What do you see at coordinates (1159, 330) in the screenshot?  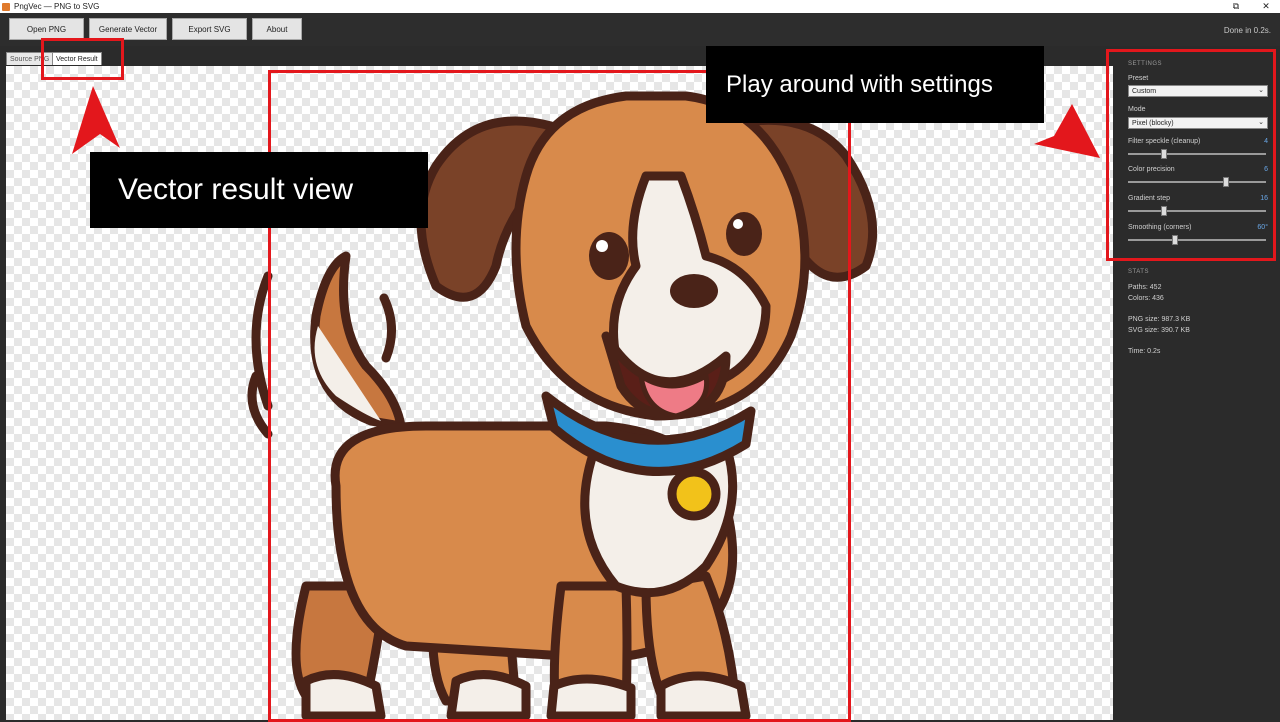 I see `stat-svg-size: SVG size: 390.7 KB` at bounding box center [1159, 330].